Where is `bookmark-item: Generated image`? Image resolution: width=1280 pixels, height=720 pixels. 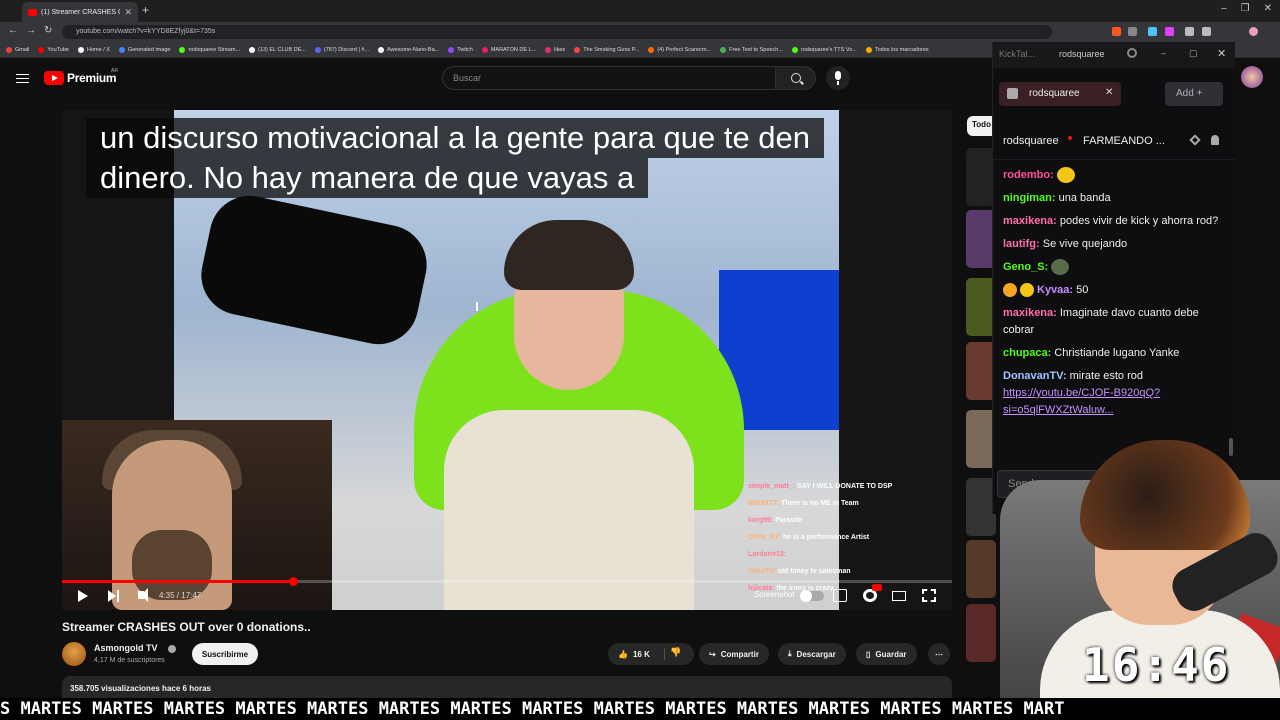 bookmark-item: Generated image is located at coordinates (144, 49).